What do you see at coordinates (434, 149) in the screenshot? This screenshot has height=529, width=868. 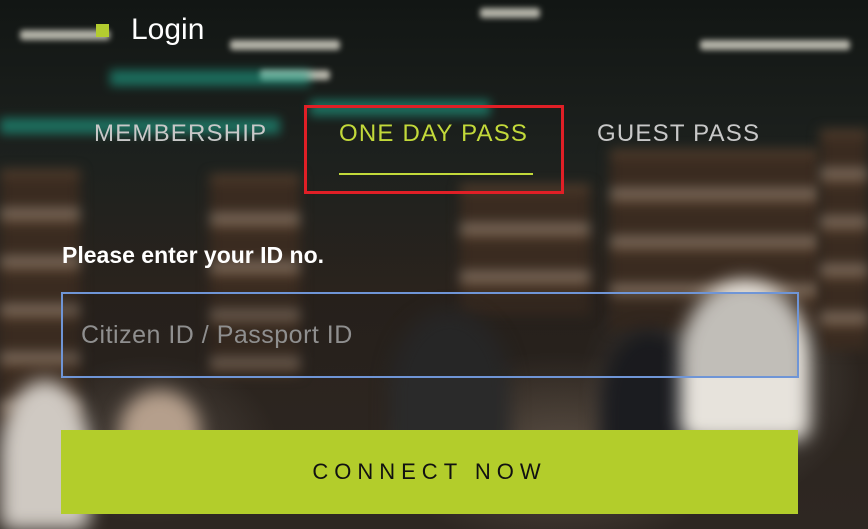 I see `tab-highlight-box` at bounding box center [434, 149].